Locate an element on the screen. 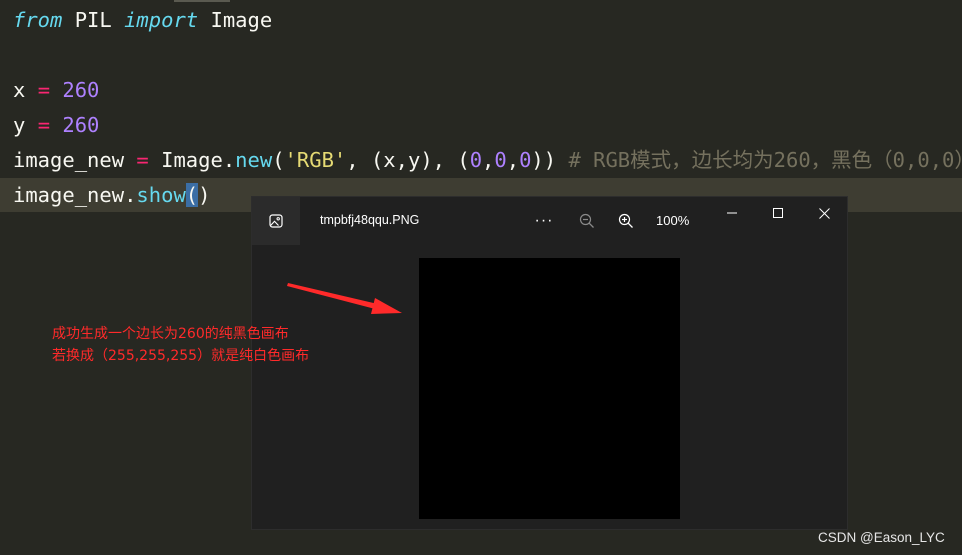 This screenshot has height=555, width=962. editor-tab-edge is located at coordinates (202, 1).